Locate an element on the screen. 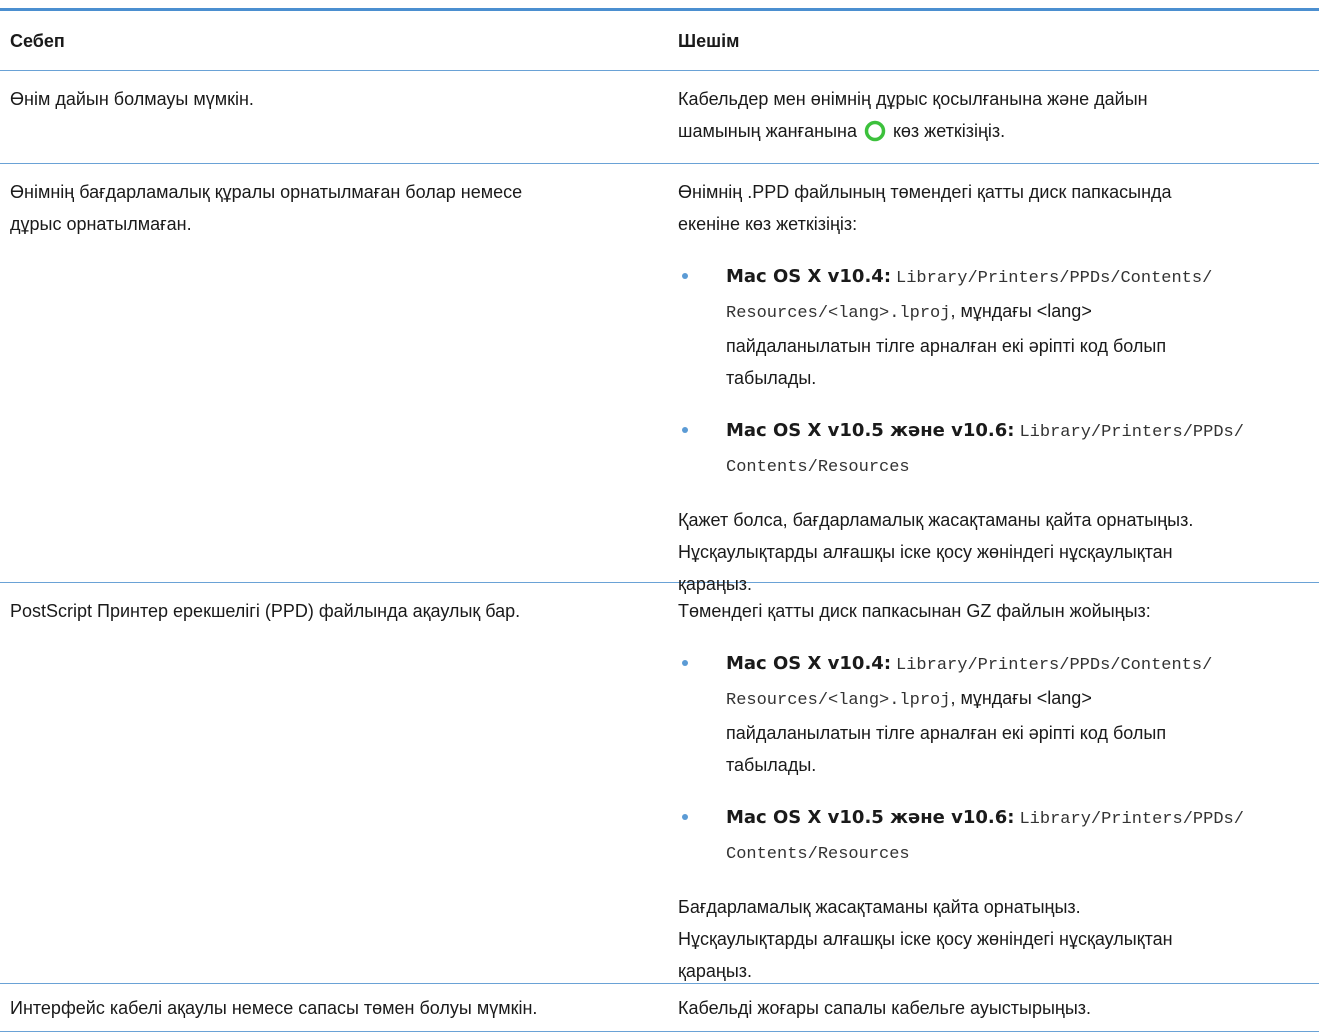  cause-text-line2: дұрыс орнатылмаған. is located at coordinates (101, 224).